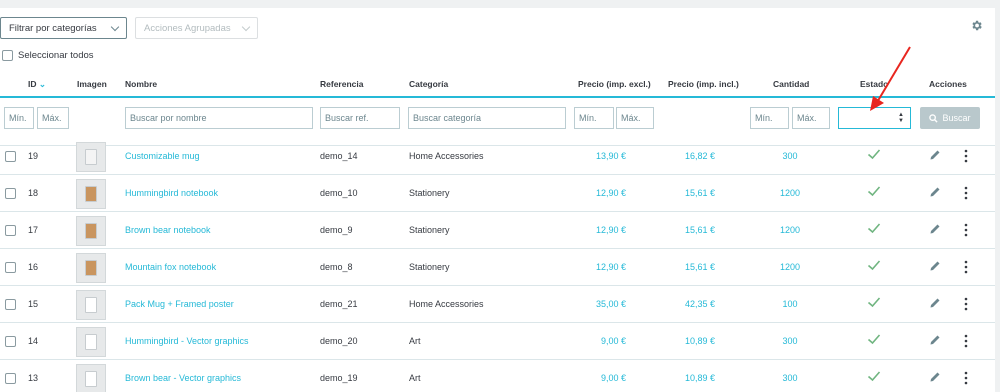 Image resolution: width=1000 pixels, height=392 pixels. I want to click on bulk-actions-button: Acciones Agrupadas, so click(196, 28).